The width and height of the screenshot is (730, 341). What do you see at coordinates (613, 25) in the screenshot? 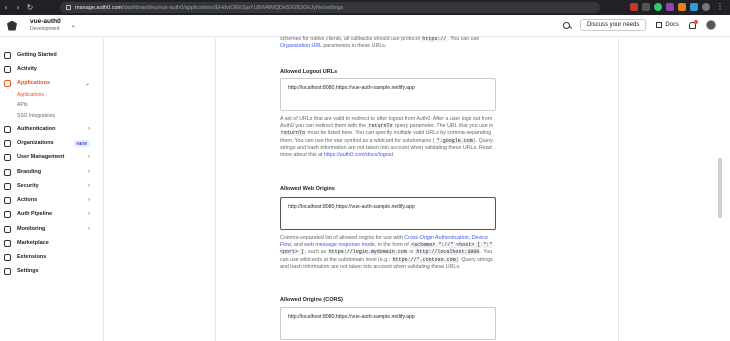
I see `discuss-needs-button: Discuss your needs` at bounding box center [613, 25].